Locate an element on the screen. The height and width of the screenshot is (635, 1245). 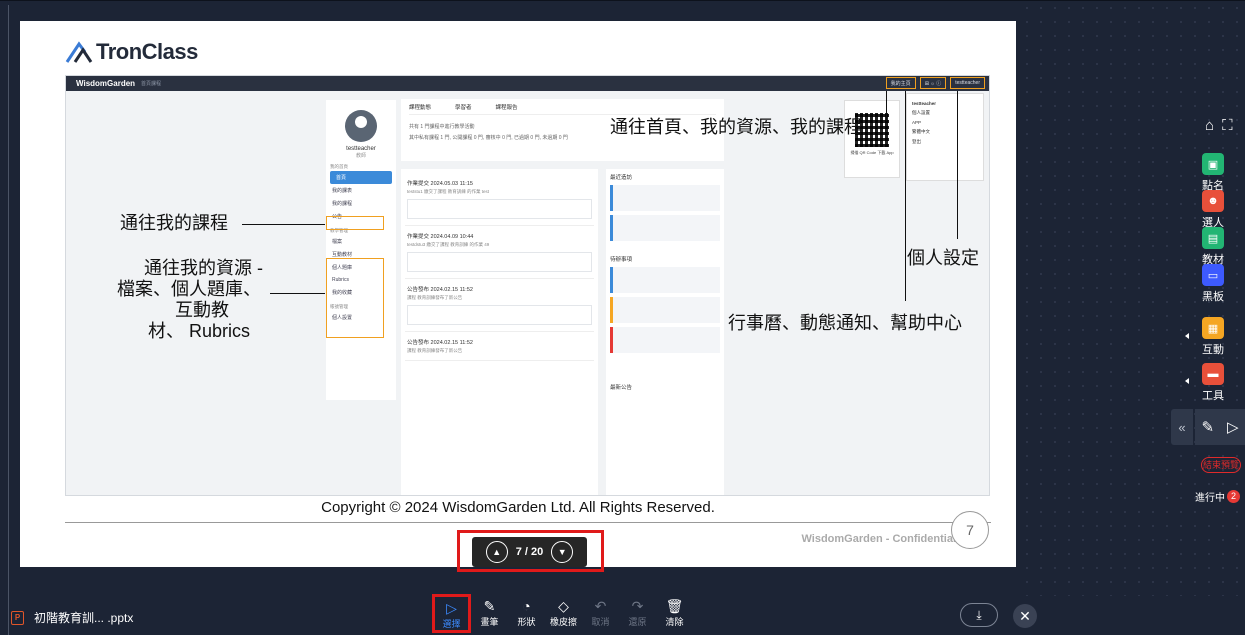
embedded-qr-popup: 掃描 QR Code 下載 App is located at coordinates (872, 139).